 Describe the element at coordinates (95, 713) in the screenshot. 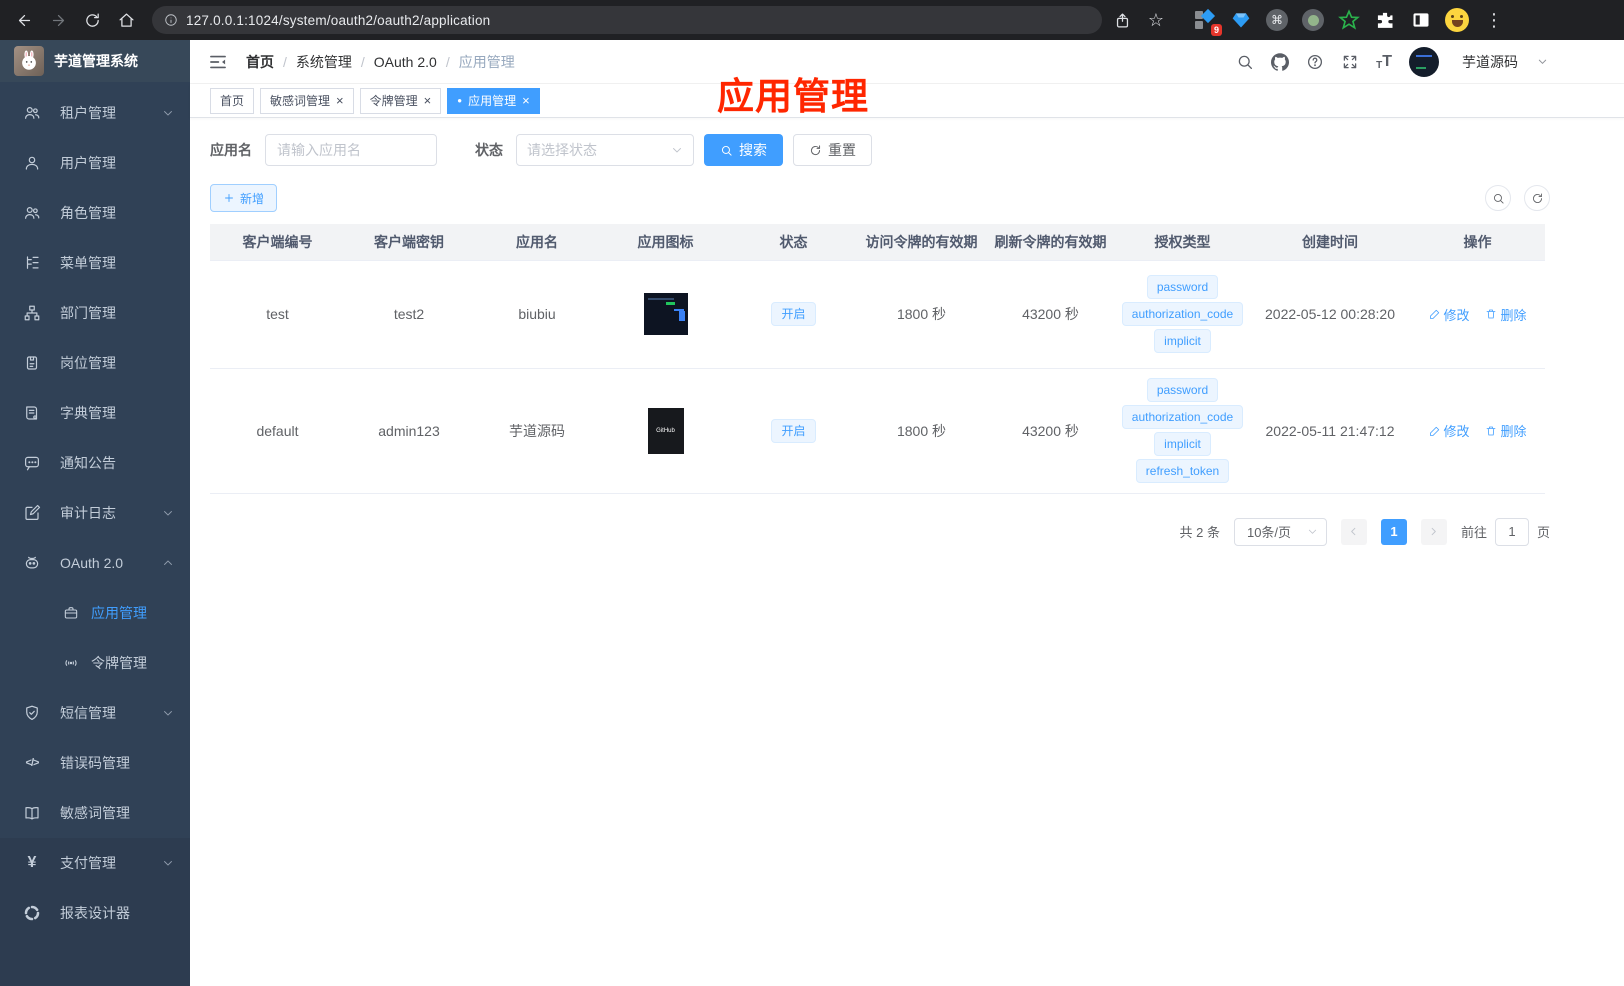

I see `sidebar-item-sms: 短信管理` at that location.